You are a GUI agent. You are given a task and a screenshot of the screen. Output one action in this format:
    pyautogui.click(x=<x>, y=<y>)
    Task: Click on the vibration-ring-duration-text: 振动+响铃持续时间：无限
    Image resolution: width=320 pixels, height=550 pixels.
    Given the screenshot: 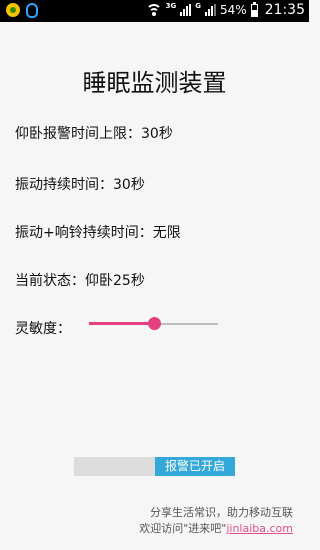 What is the action you would take?
    pyautogui.click(x=98, y=233)
    